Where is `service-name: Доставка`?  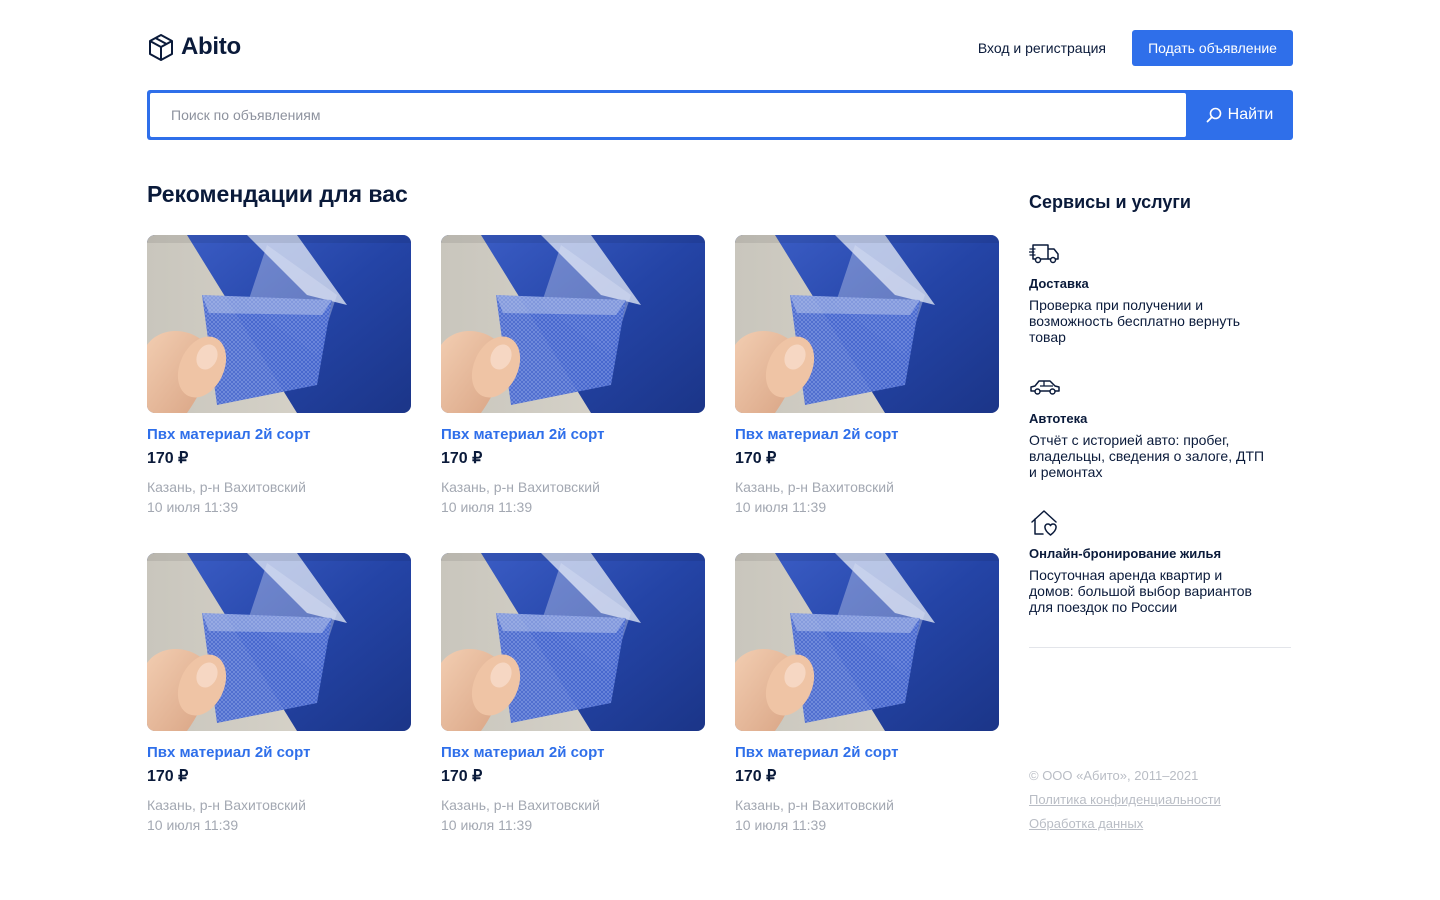
service-name: Доставка is located at coordinates (1059, 283).